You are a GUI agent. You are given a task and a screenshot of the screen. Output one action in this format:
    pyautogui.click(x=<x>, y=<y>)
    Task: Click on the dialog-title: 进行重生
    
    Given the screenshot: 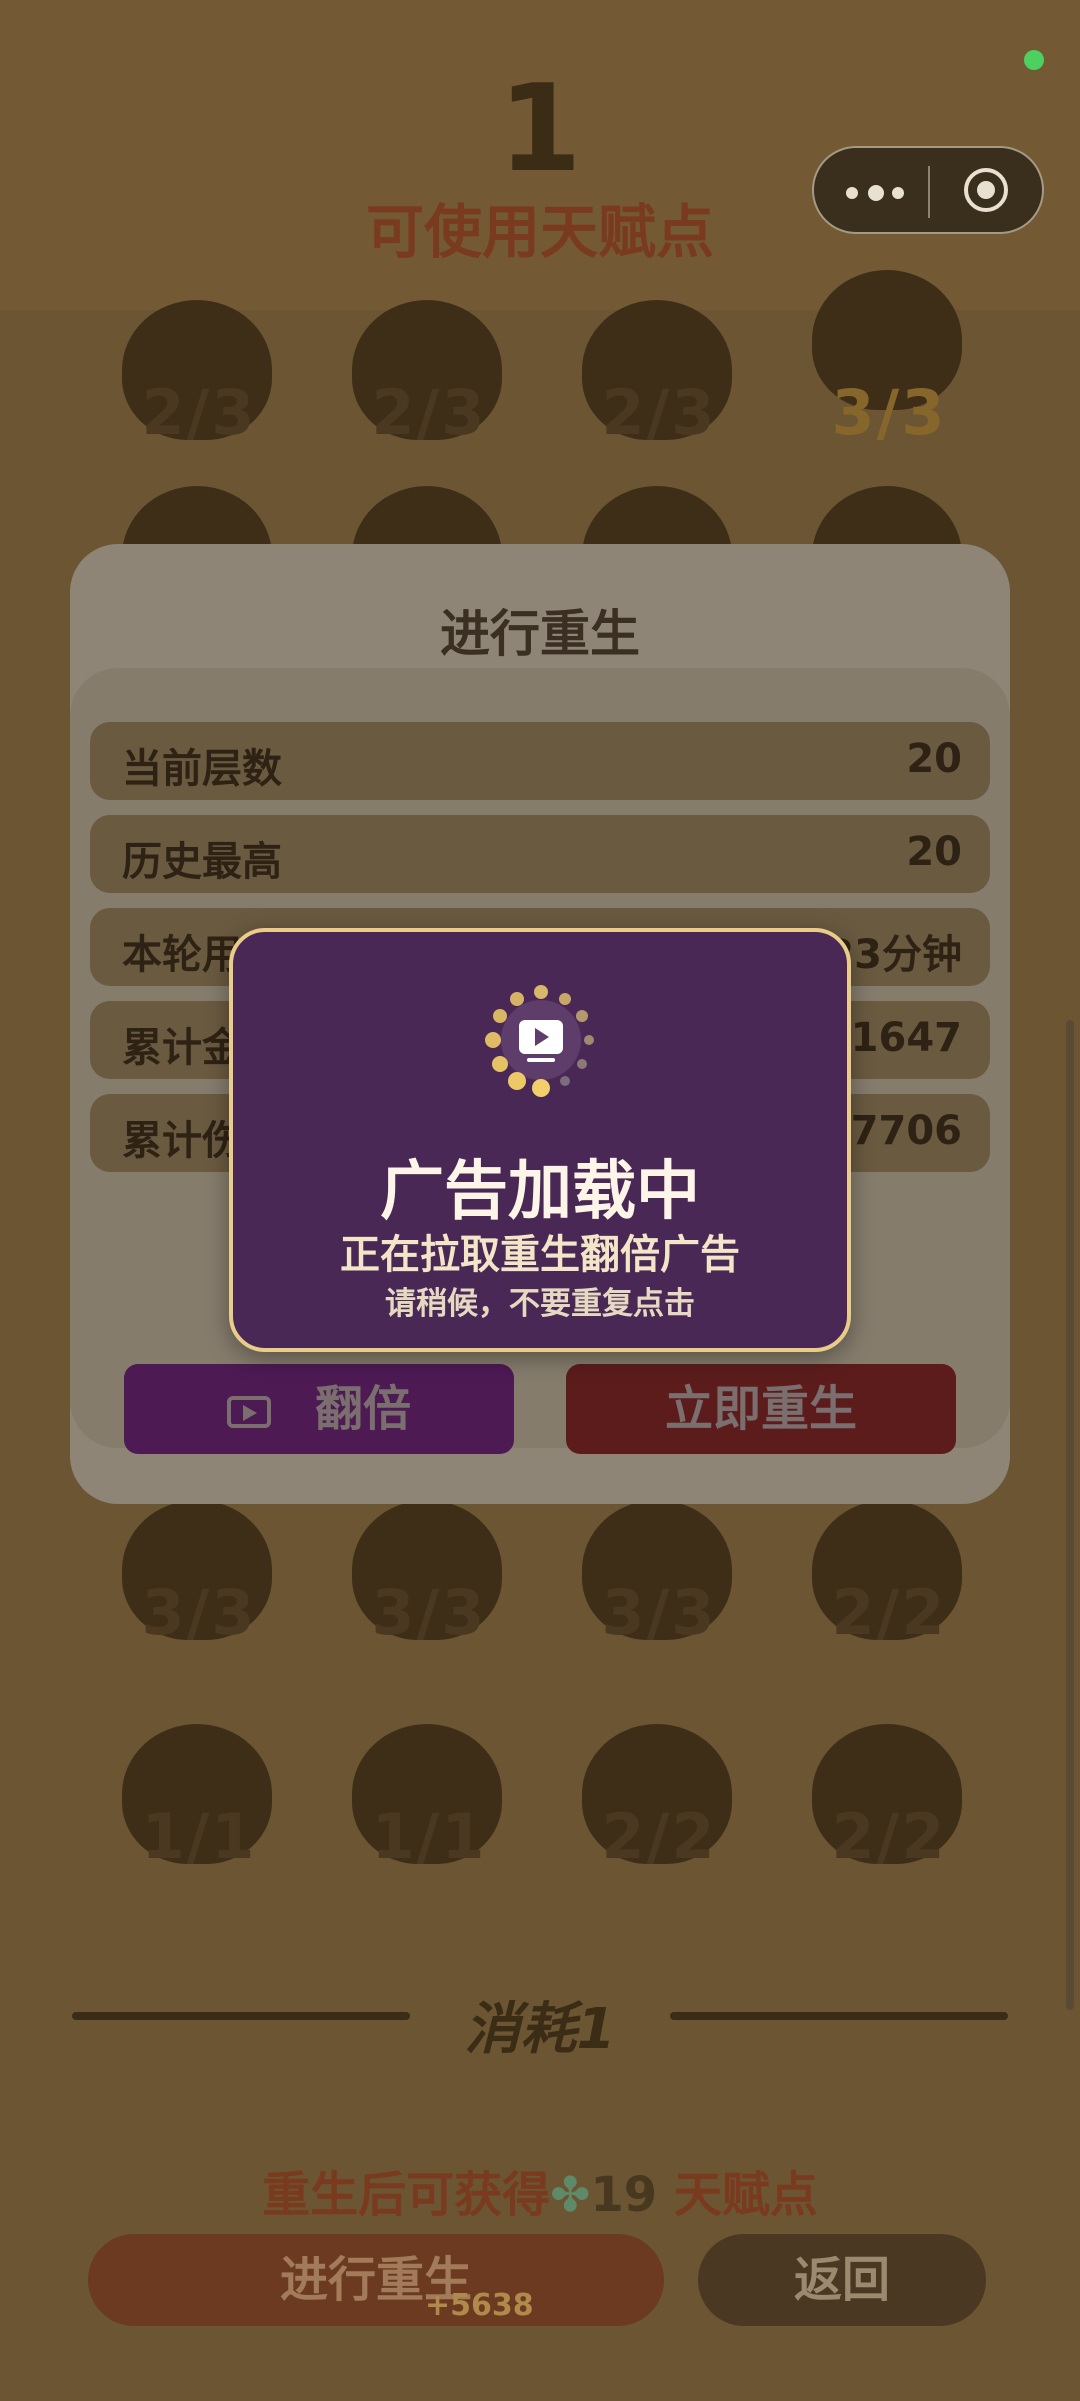 What is the action you would take?
    pyautogui.click(x=540, y=634)
    